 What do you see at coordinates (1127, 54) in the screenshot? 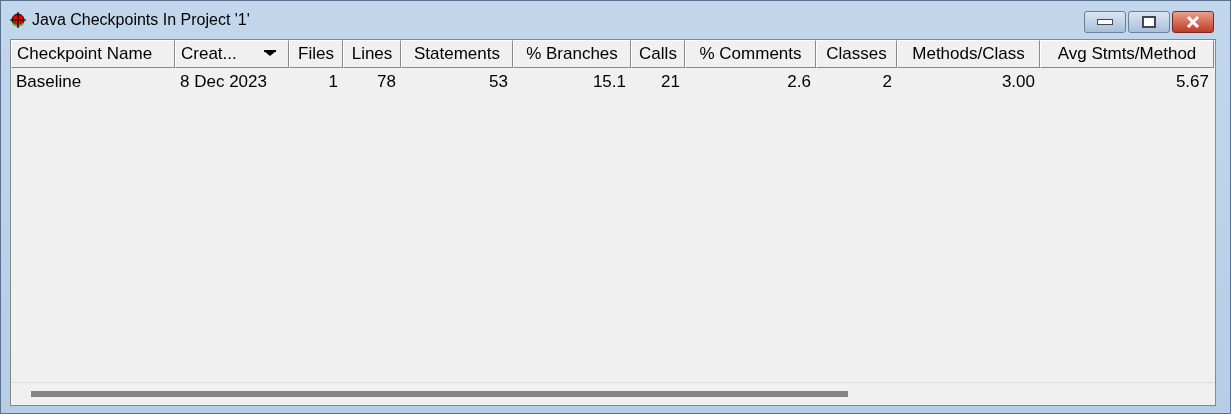
I see `column-header: Avg Stmts/Method` at bounding box center [1127, 54].